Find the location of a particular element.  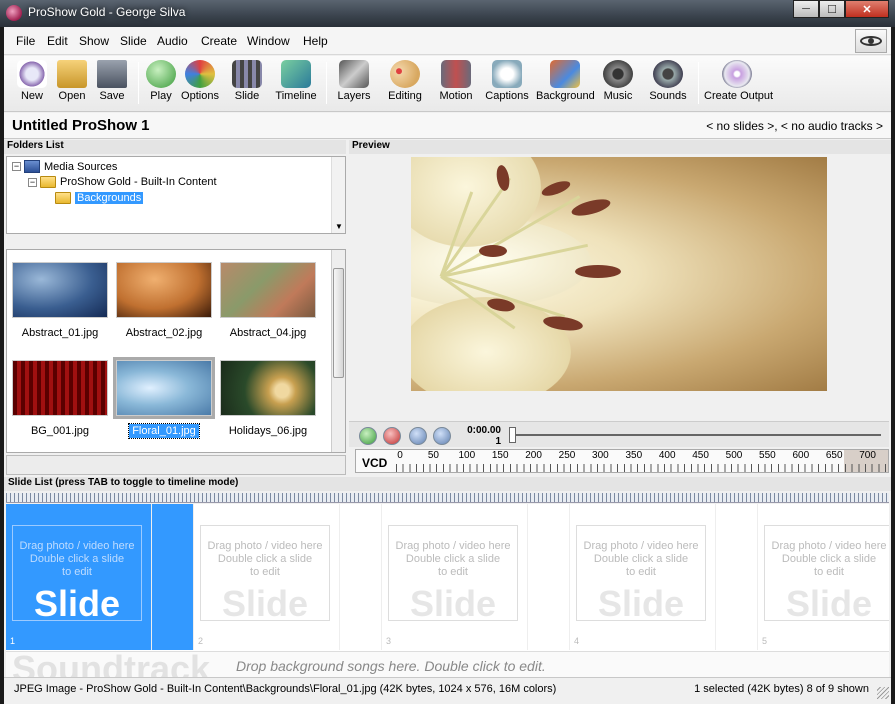

menu-show: Show is located at coordinates (94, 41).